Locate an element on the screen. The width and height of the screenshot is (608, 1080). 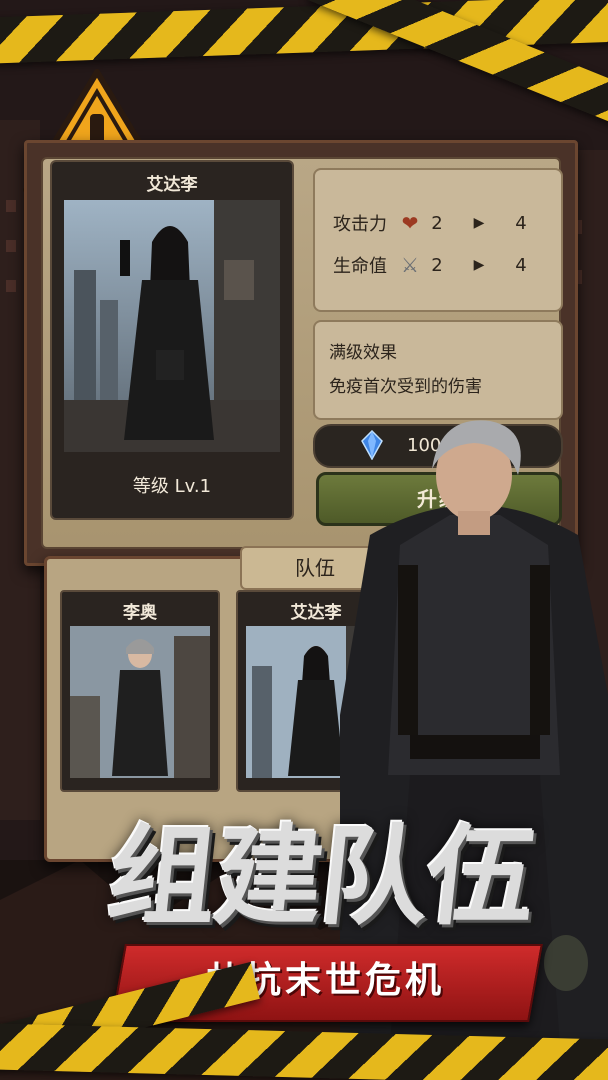
team-member-card: 李奥 is located at coordinates (140, 691).